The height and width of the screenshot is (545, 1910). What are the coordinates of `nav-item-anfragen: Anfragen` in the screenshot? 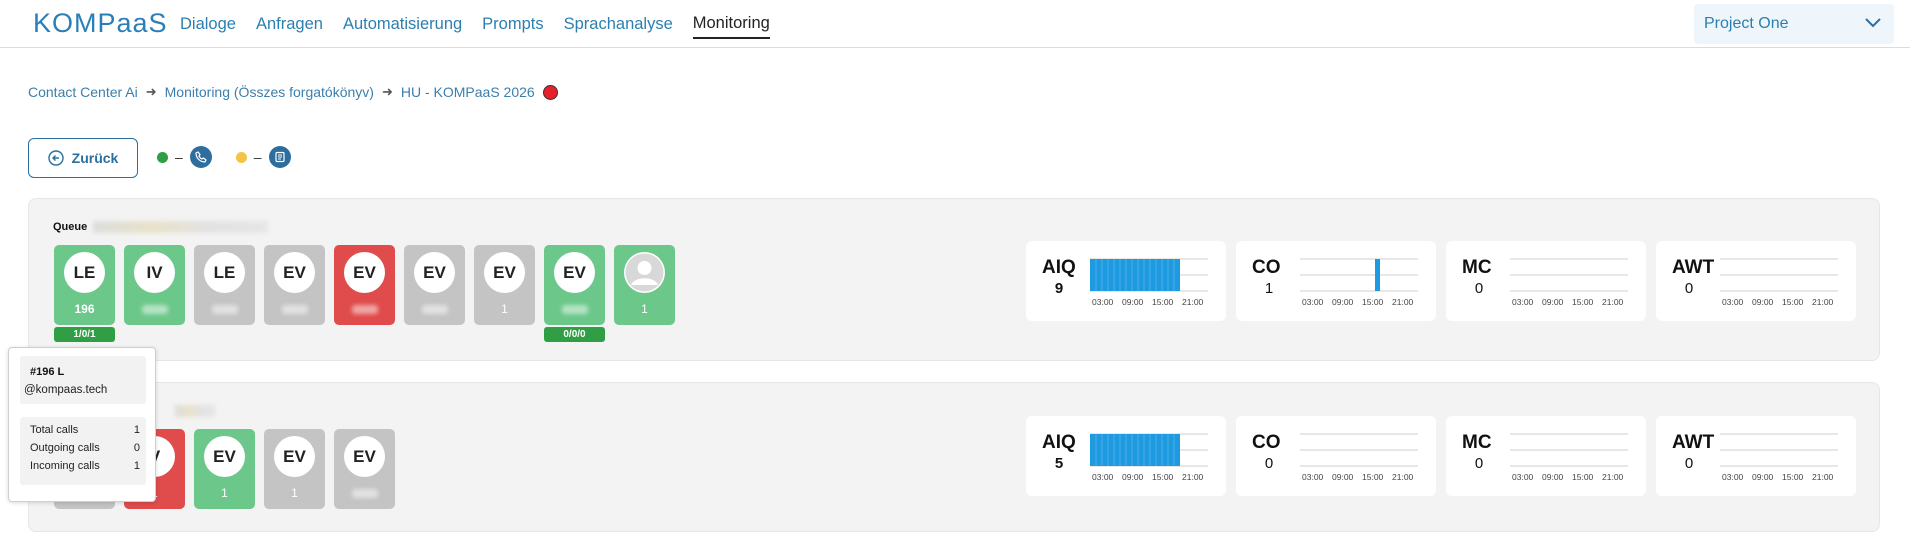 It's located at (289, 24).